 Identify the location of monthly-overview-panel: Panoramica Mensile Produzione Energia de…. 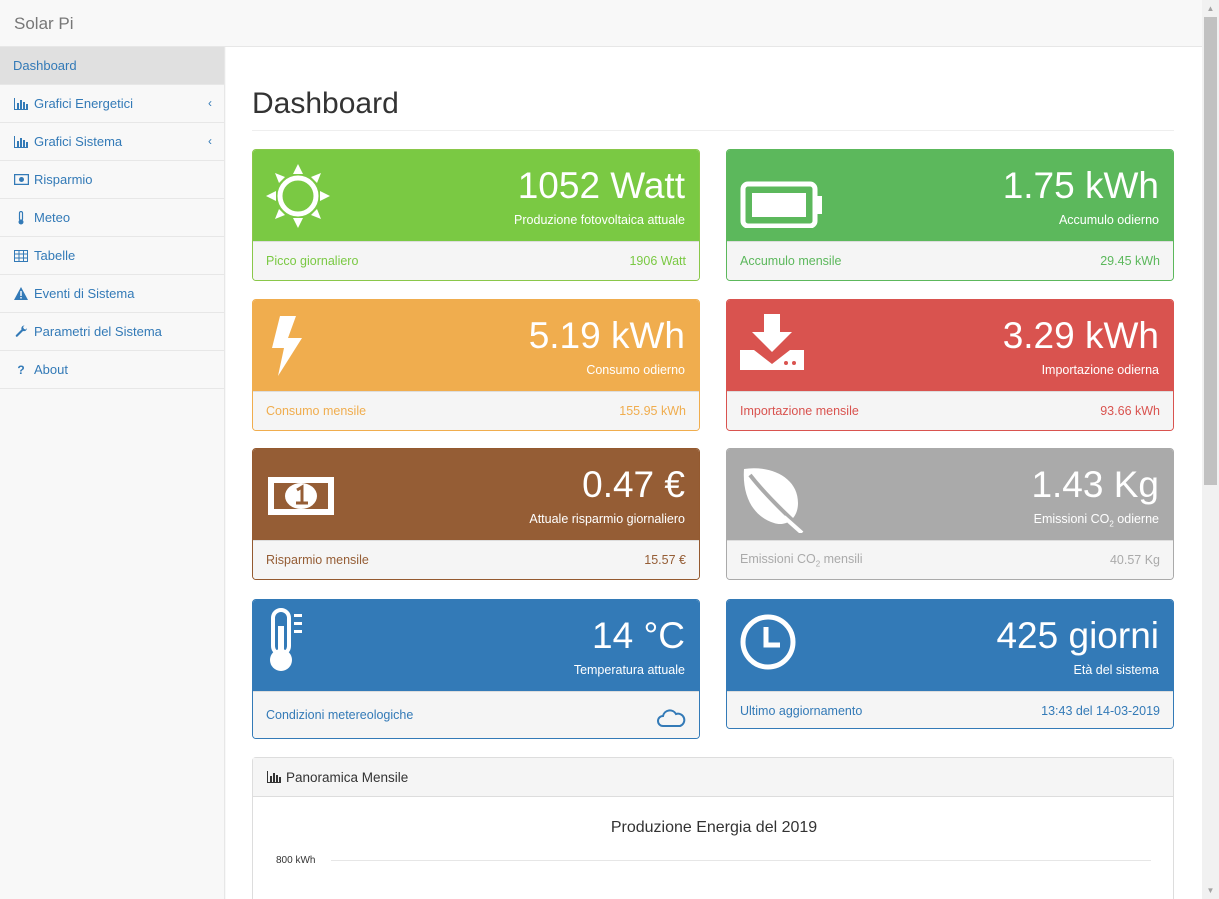
(713, 828).